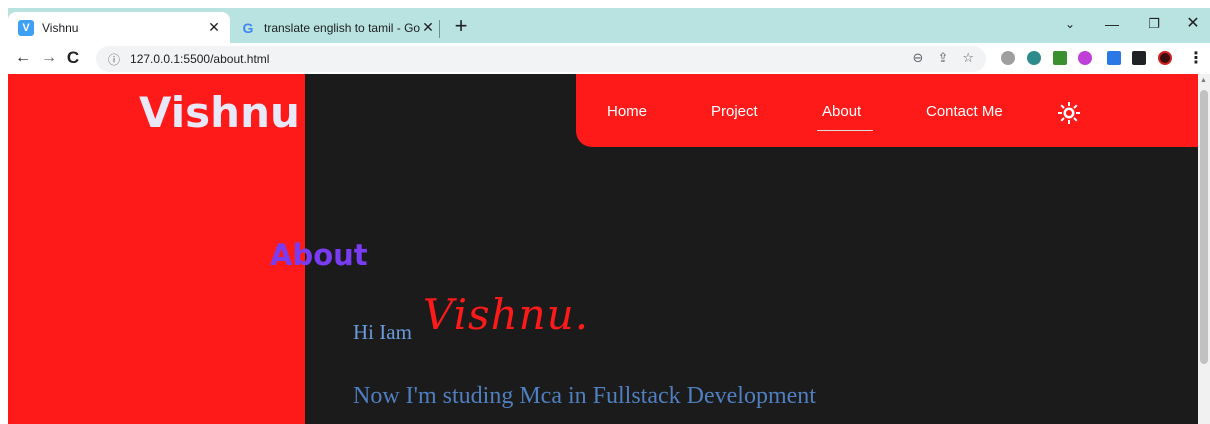 The height and width of the screenshot is (424, 1210). I want to click on omnibox-actions: ⊖ ⇪ ☆, so click(943, 58).